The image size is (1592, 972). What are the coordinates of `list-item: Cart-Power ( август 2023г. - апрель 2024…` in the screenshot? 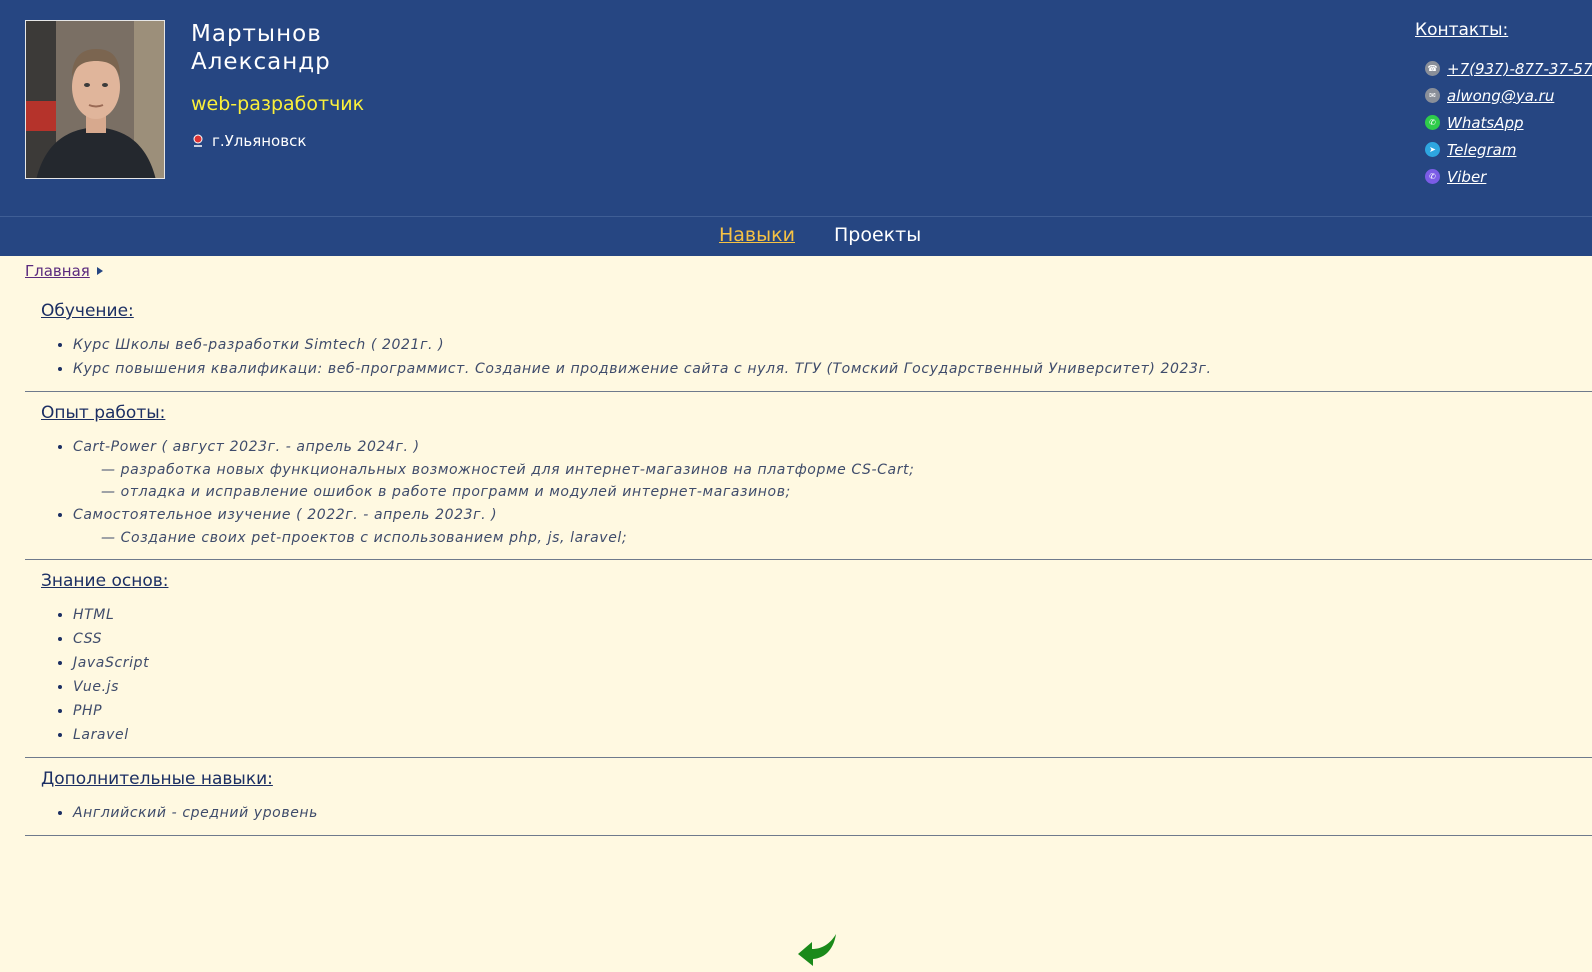 It's located at (832, 469).